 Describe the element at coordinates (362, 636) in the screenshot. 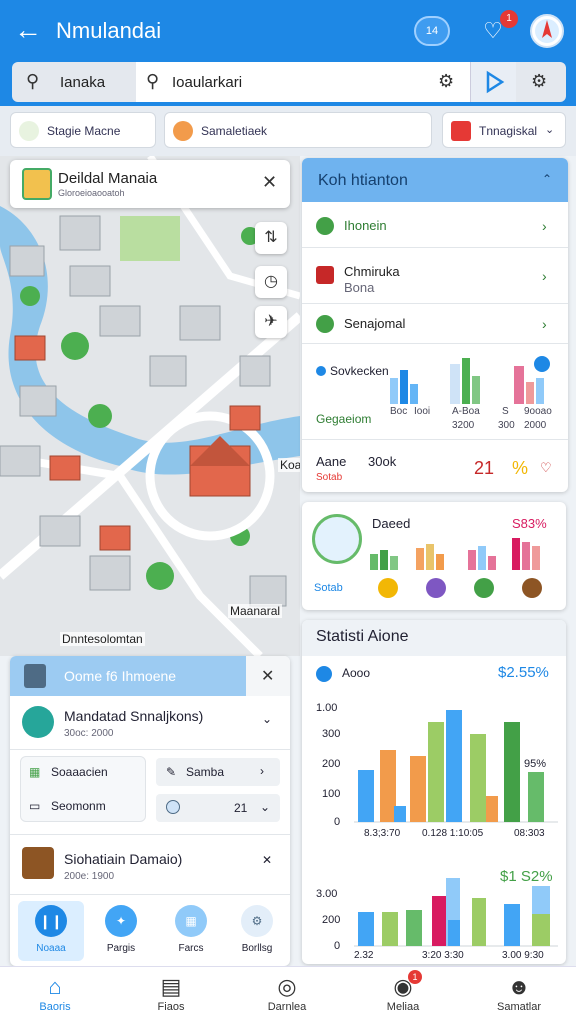

I see `statistics-title: Statisti Aione` at that location.